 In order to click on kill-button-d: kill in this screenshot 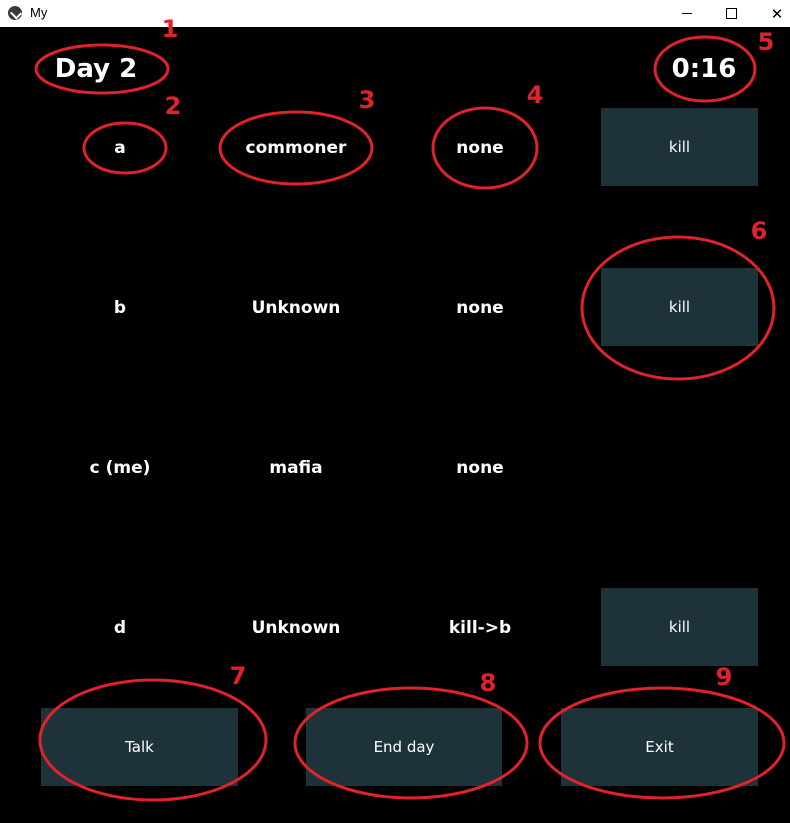, I will do `click(679, 627)`.